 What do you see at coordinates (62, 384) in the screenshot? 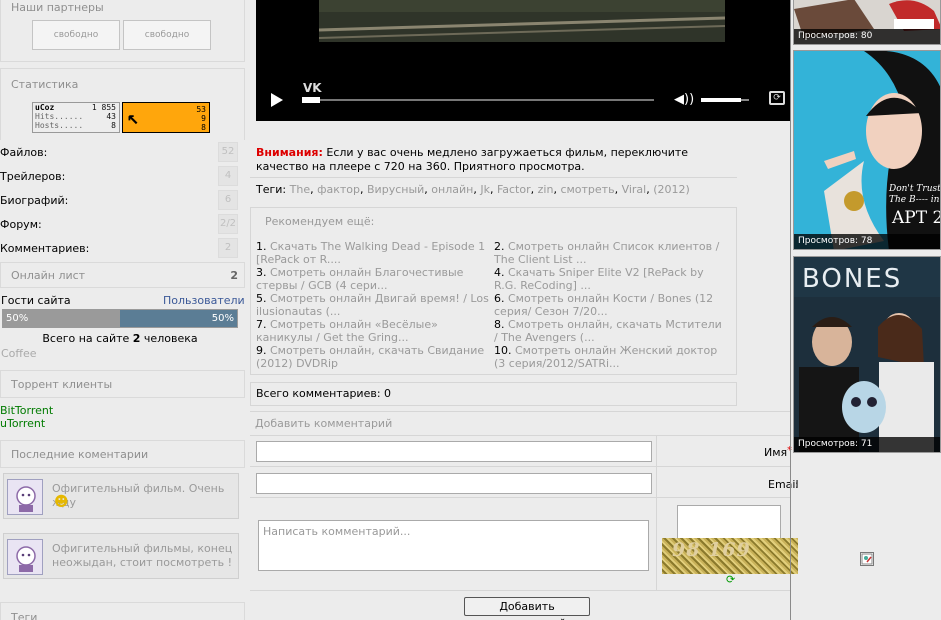
I see `torrents-title: Торрент клиенты` at bounding box center [62, 384].